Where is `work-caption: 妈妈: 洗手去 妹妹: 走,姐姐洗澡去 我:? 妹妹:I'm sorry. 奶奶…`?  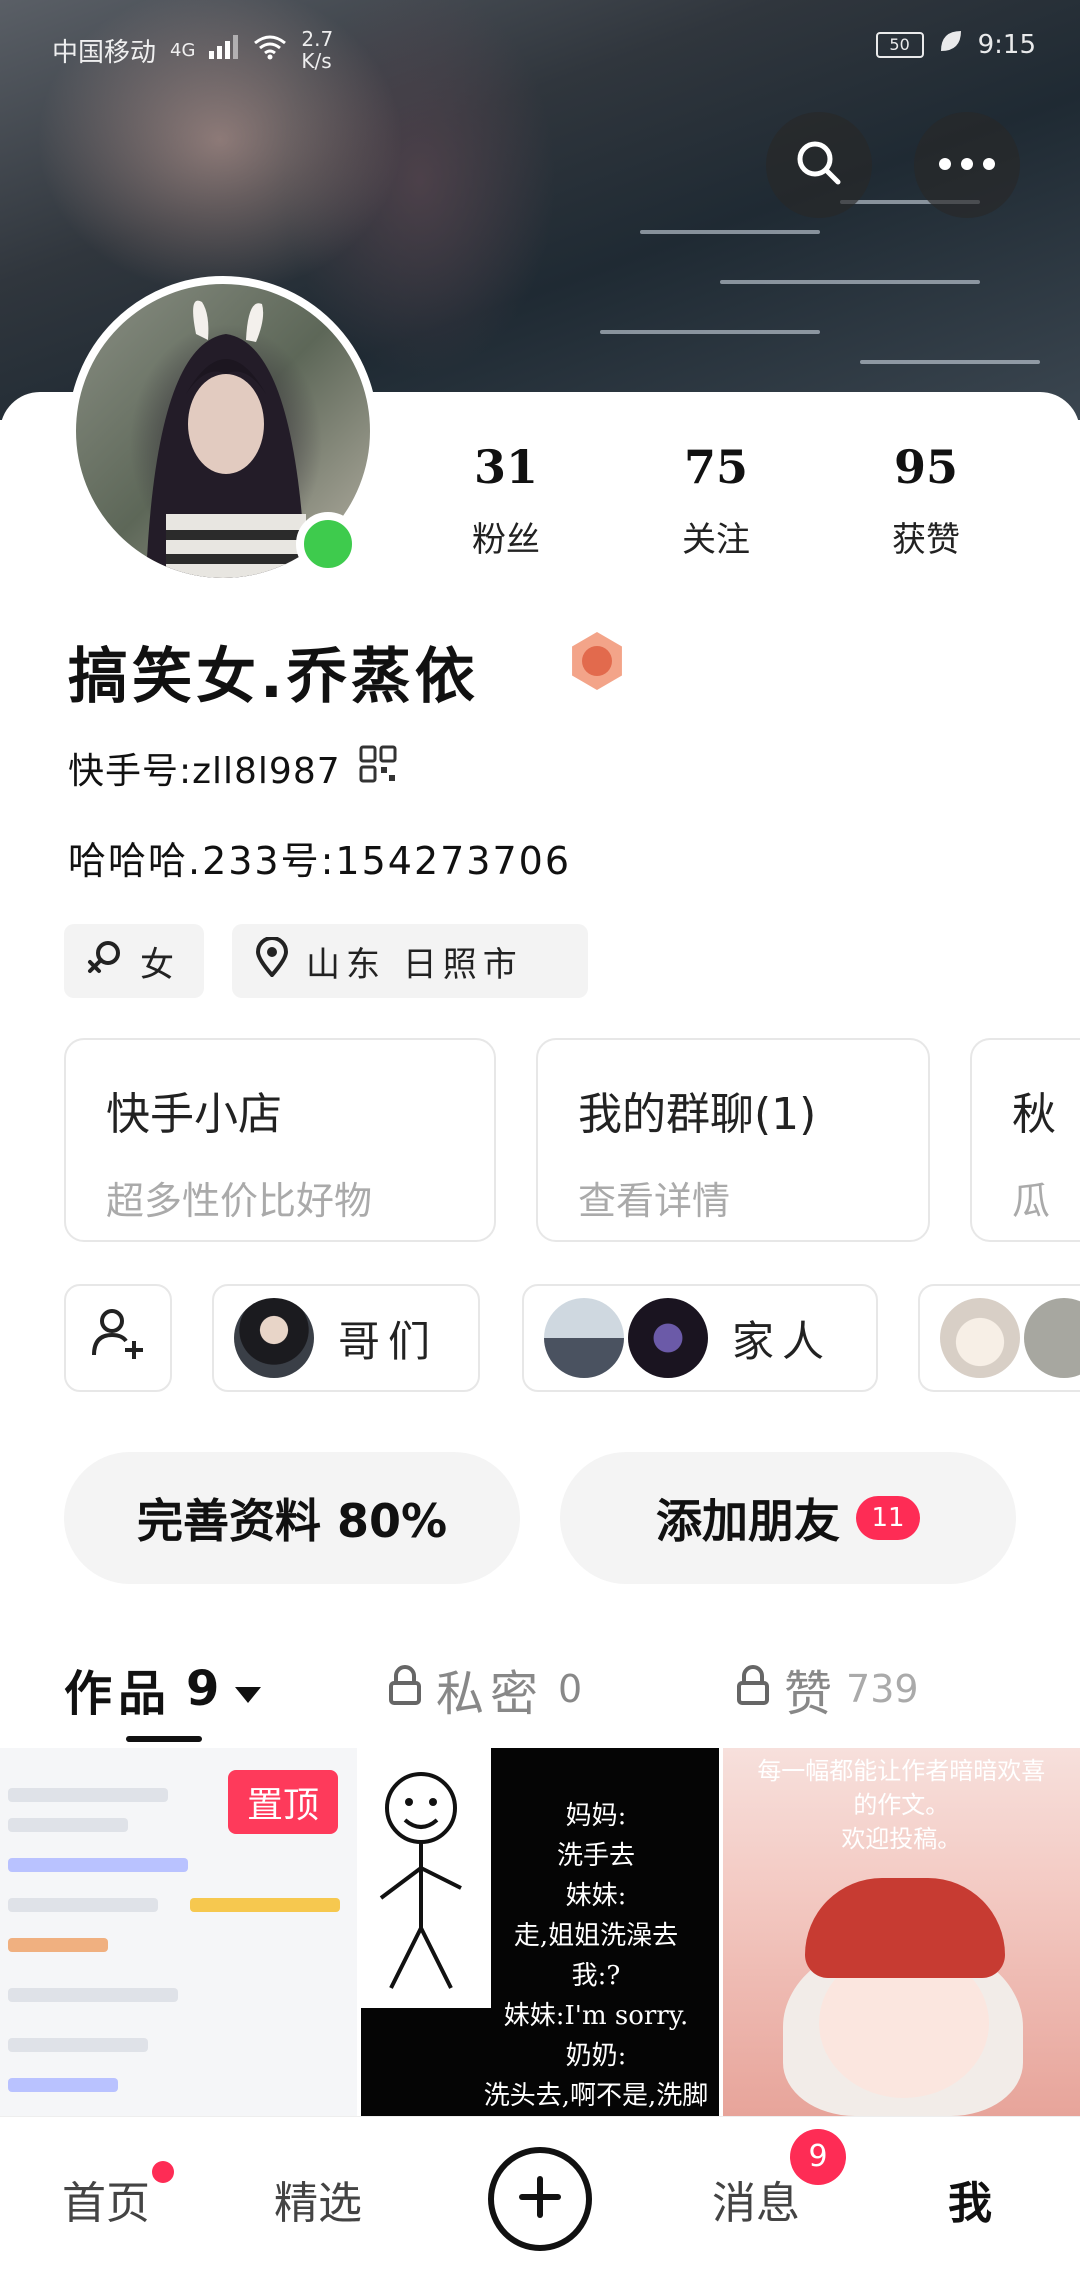 work-caption: 妈妈: 洗手去 妹妹: 走,姐姐洗澡去 我:? 妹妹:I'm sorry. 奶奶… is located at coordinates (596, 1956).